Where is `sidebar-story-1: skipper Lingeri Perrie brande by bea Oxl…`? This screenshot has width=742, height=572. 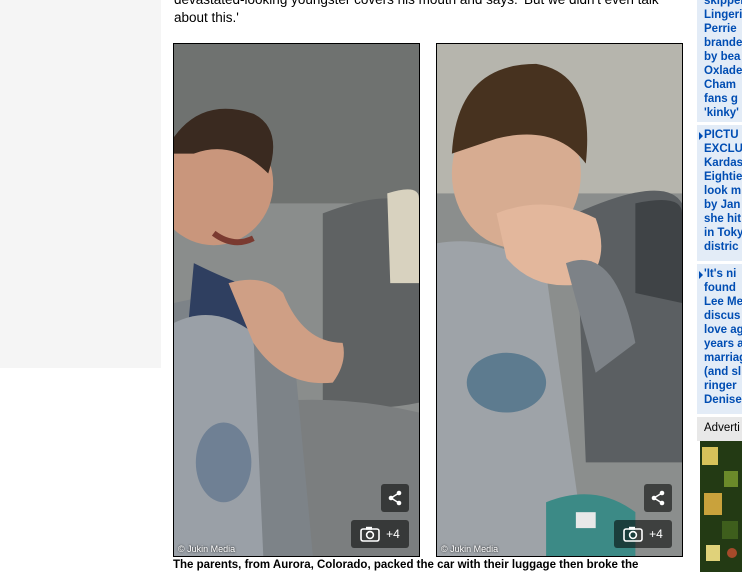 sidebar-story-1: skipper Lingeri Perrie brande by bea Oxl… is located at coordinates (719, 61).